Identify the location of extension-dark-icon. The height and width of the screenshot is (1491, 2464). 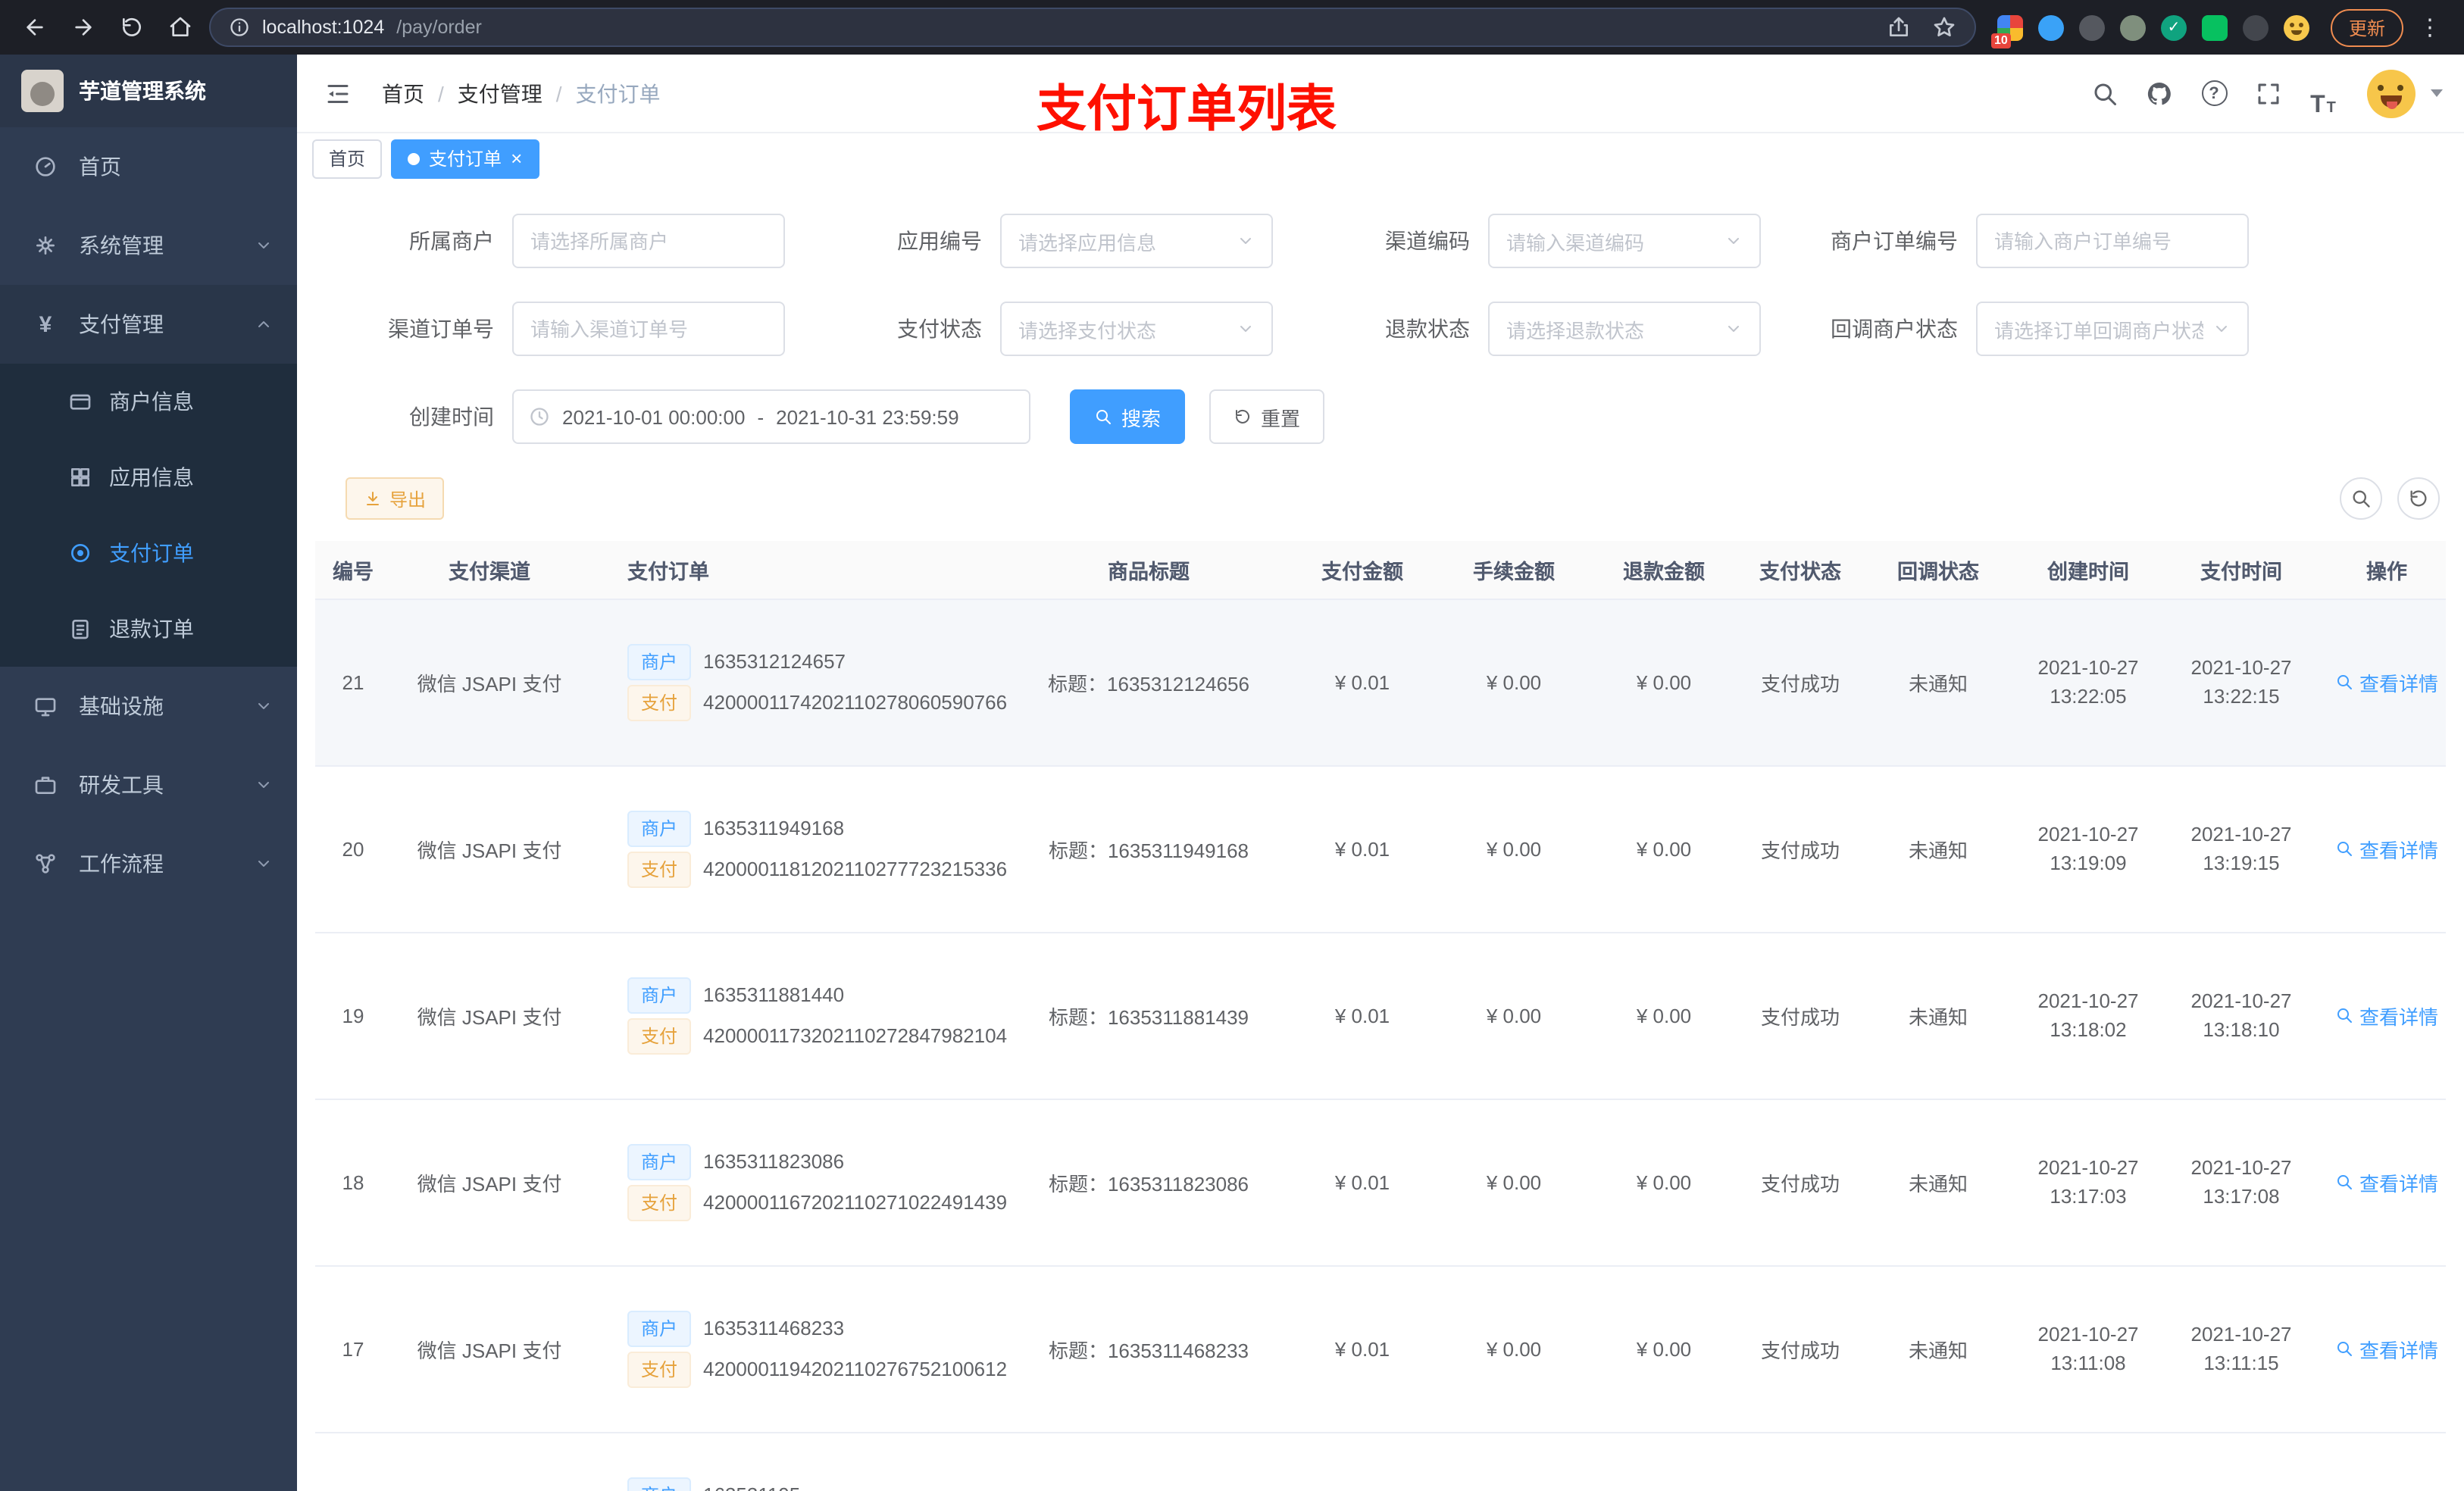
(2255, 27).